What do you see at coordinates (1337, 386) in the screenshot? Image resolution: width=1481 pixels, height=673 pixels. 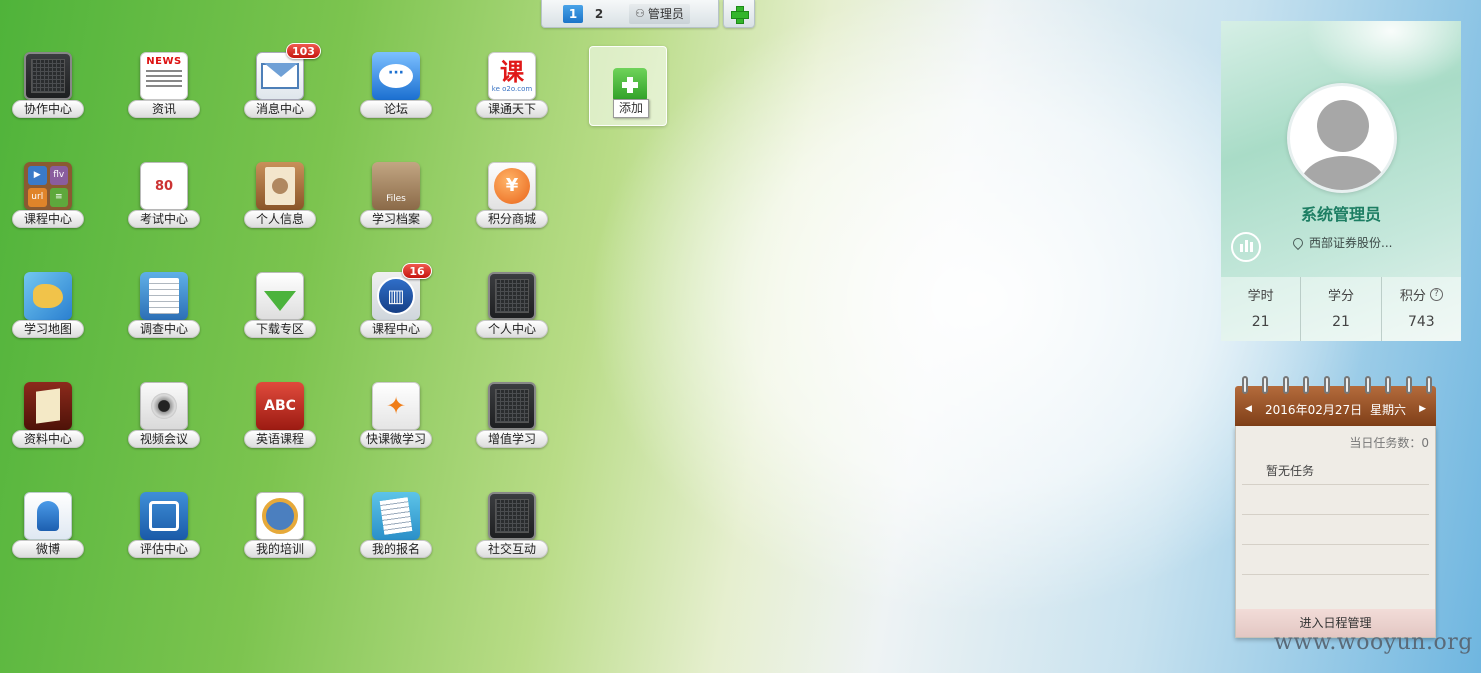 I see `binder-rings` at bounding box center [1337, 386].